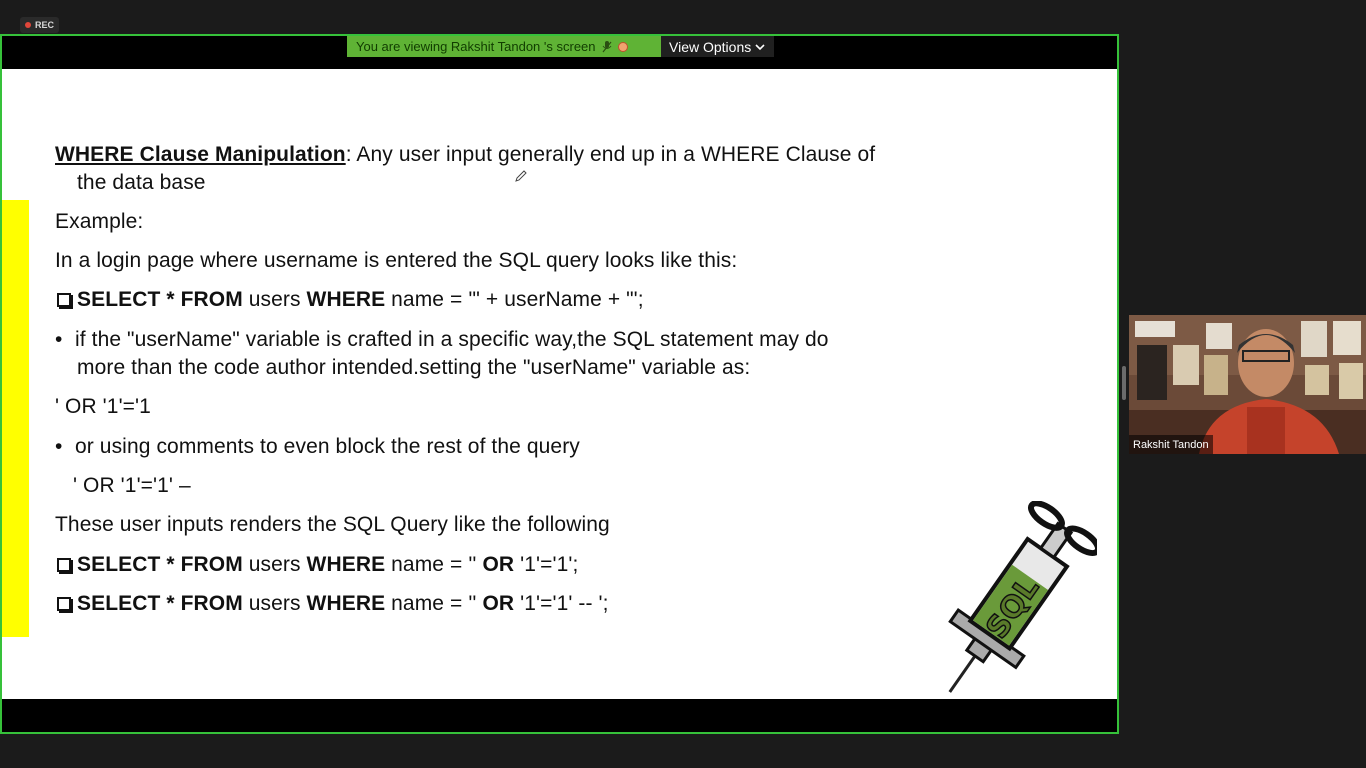 This screenshot has height=768, width=1366. What do you see at coordinates (1171, 444) in the screenshot?
I see `participant-name: Rakshit Tandon` at bounding box center [1171, 444].